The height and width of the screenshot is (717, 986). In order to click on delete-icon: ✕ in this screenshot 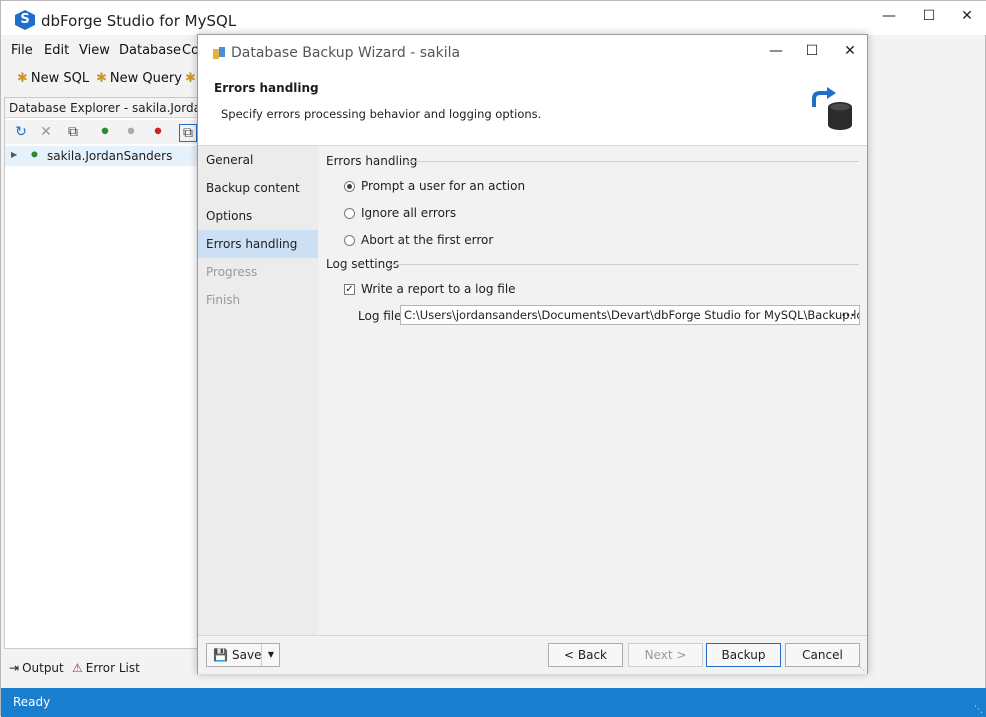, I will do `click(46, 132)`.